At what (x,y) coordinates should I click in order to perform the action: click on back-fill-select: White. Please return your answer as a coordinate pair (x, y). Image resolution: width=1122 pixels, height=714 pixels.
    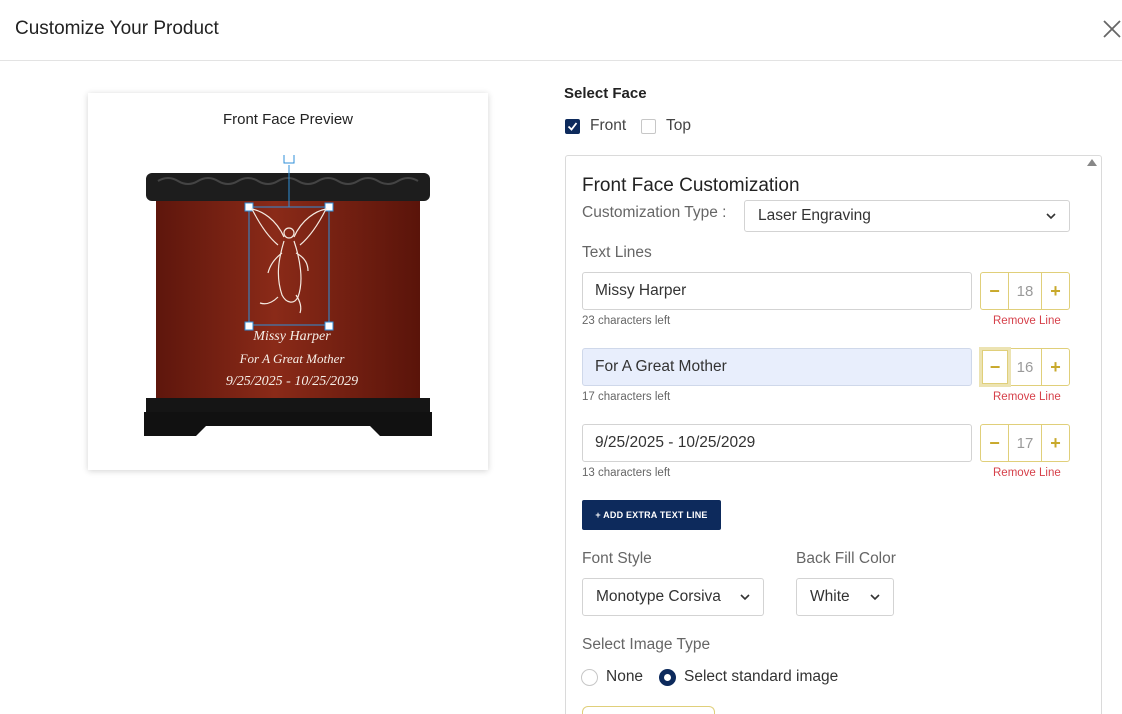
    Looking at the image, I should click on (845, 597).